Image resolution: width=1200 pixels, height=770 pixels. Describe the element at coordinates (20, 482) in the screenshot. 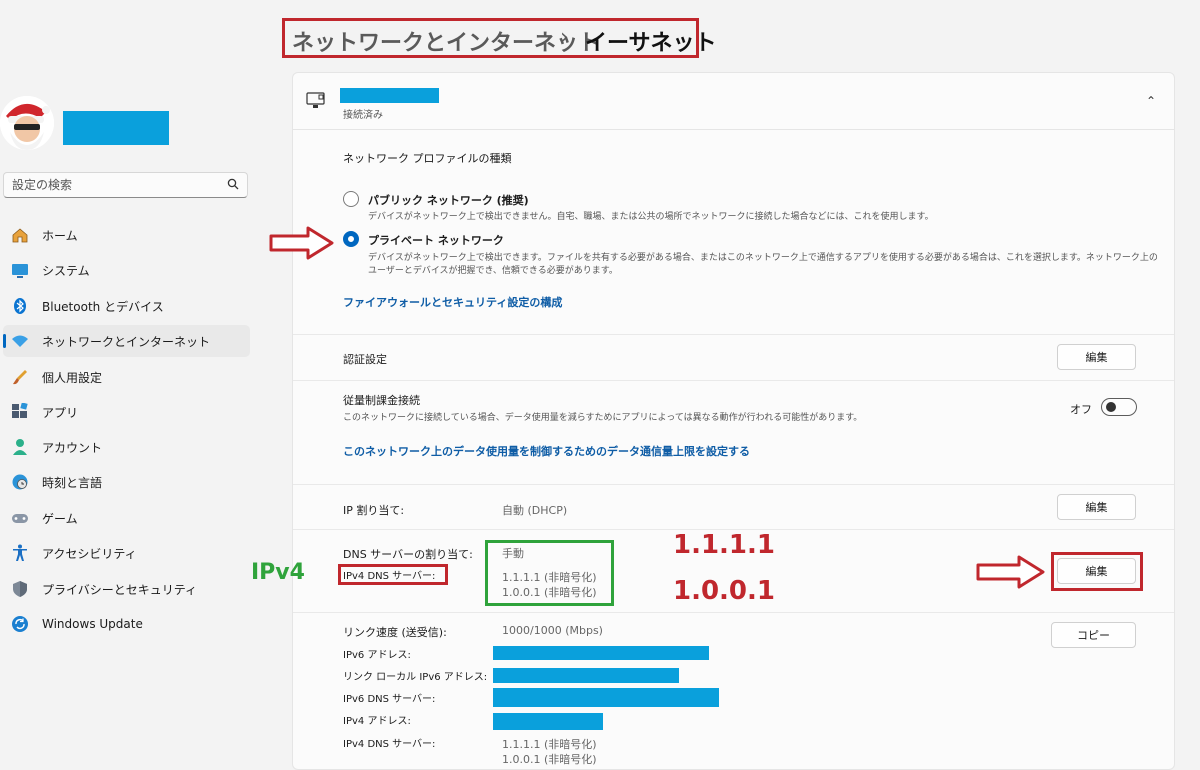

I see `globe-clock-icon` at that location.